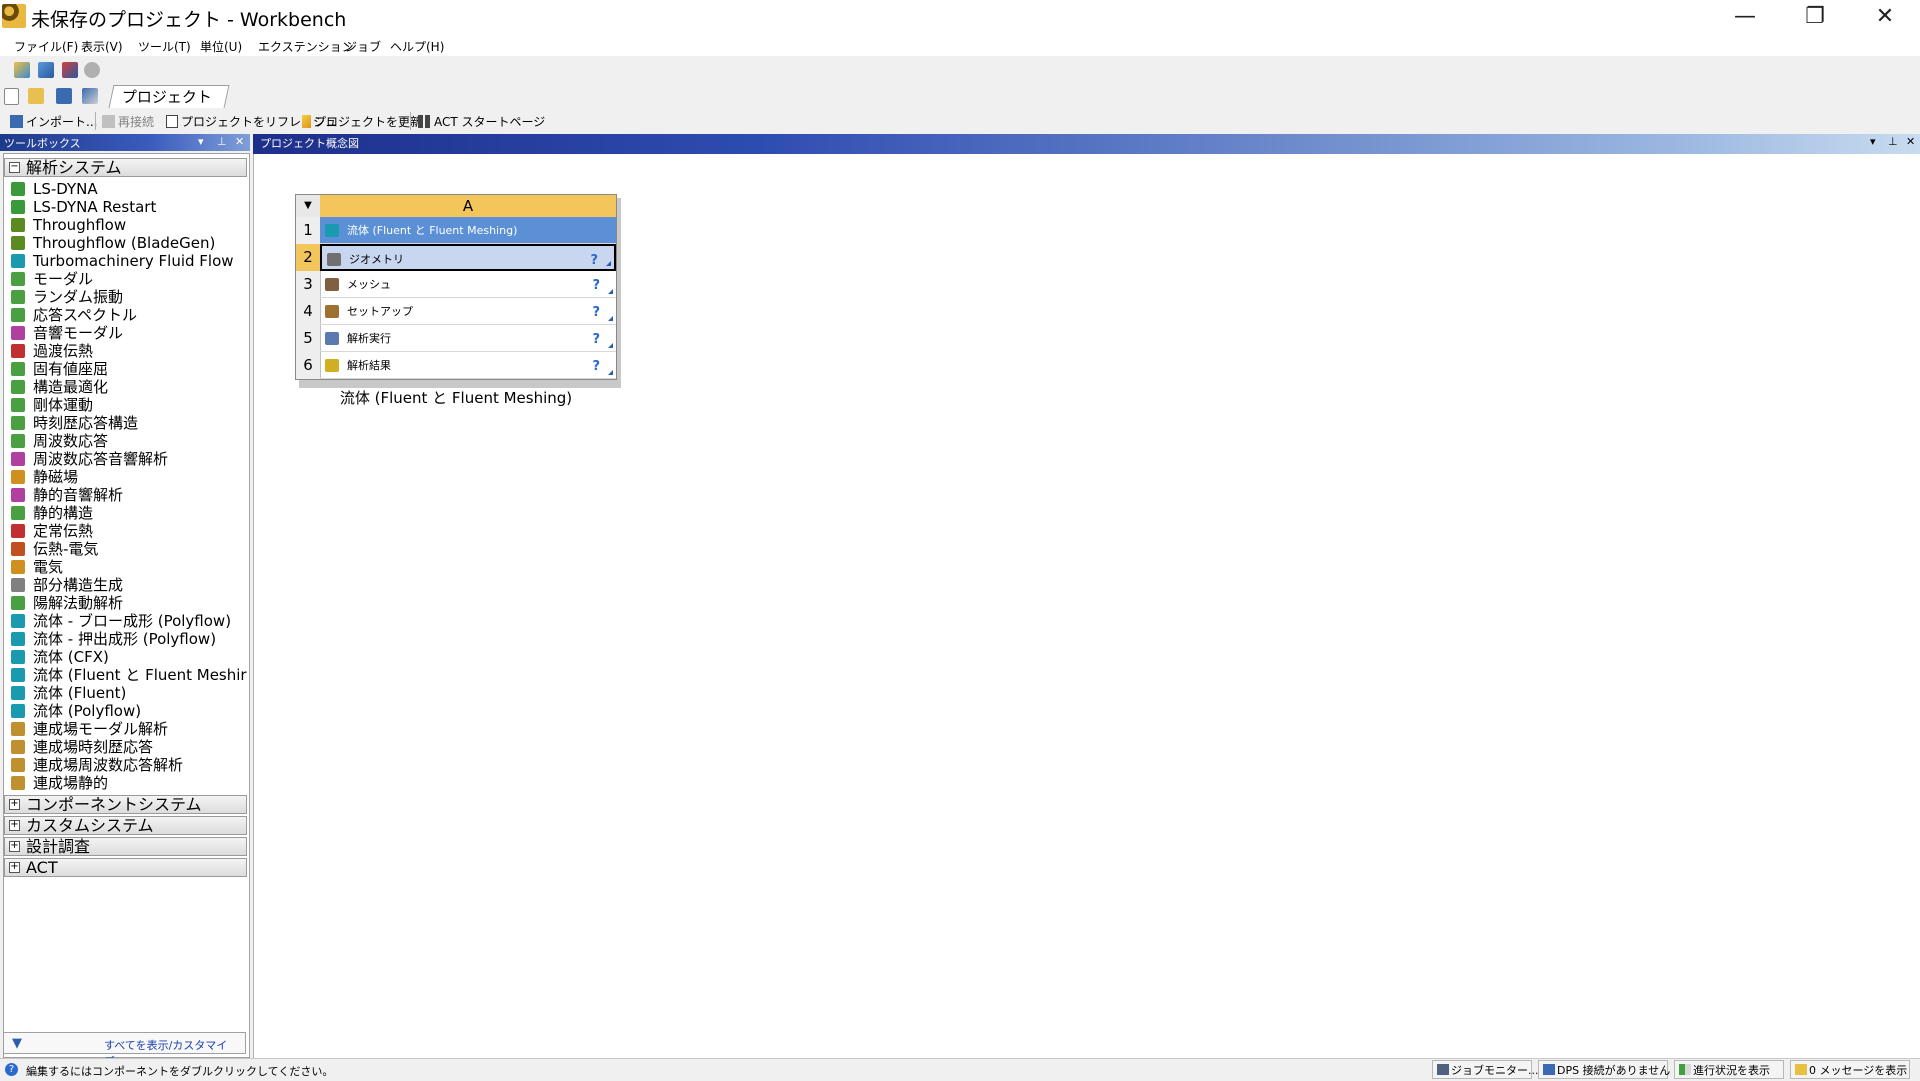 The height and width of the screenshot is (1081, 1920). I want to click on toolbox-item: Throughflow (BladeGen), so click(130, 243).